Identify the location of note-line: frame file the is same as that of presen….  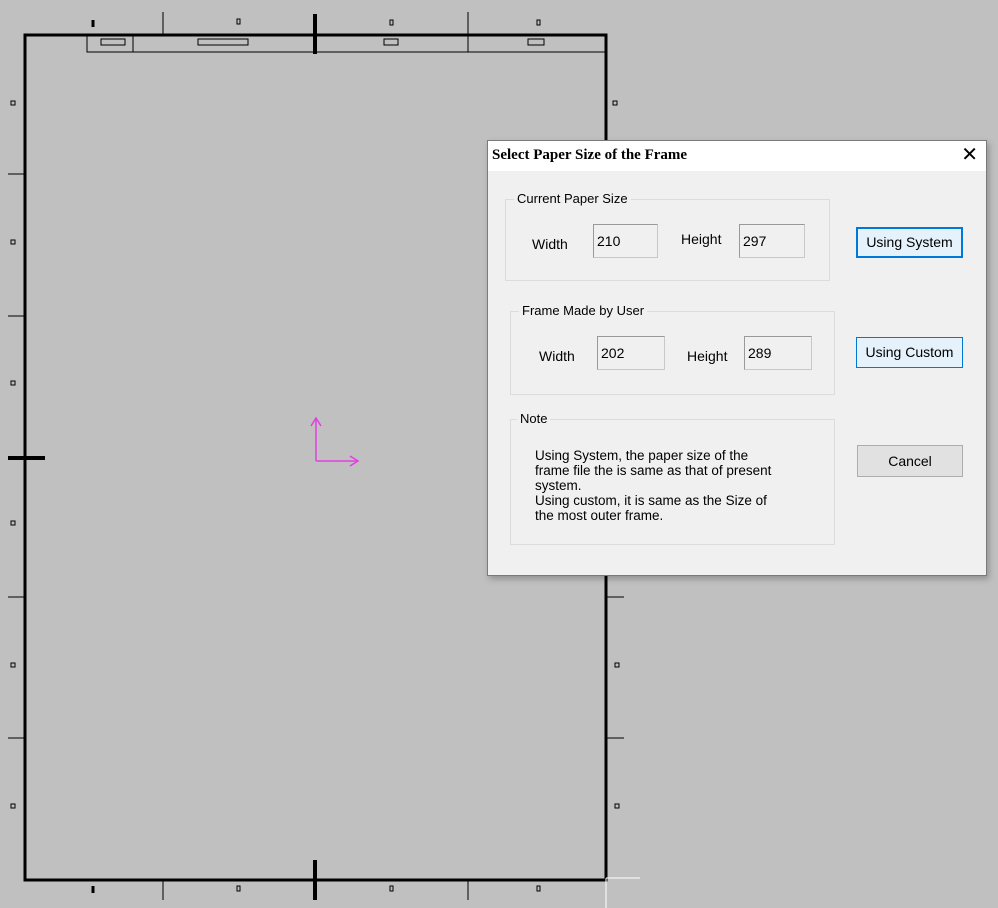
(653, 470).